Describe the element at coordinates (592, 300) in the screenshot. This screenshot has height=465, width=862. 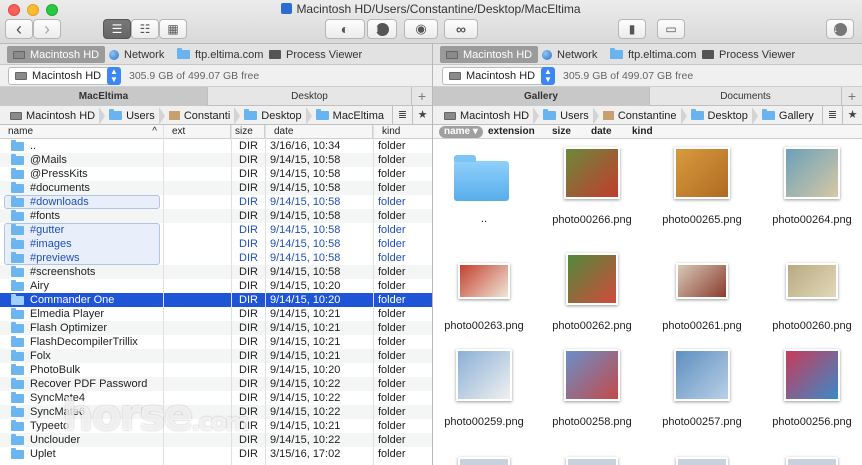
I see `gallery-item: photo00262.png` at that location.